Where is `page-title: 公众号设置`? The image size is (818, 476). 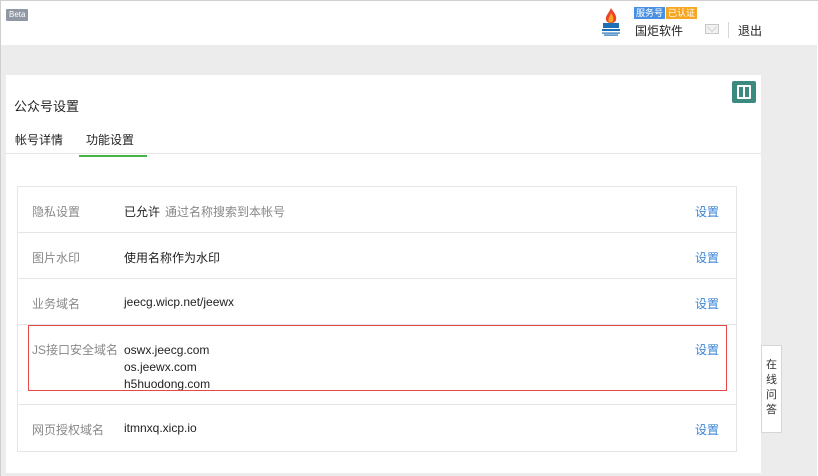
page-title: 公众号设置 is located at coordinates (47, 106).